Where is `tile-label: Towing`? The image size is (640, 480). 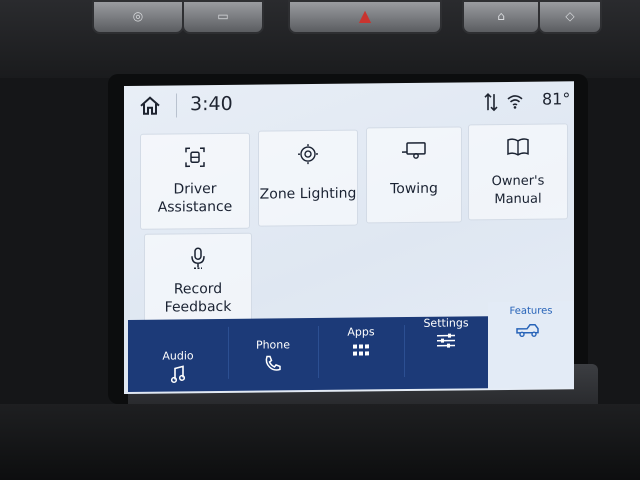 tile-label: Towing is located at coordinates (414, 189).